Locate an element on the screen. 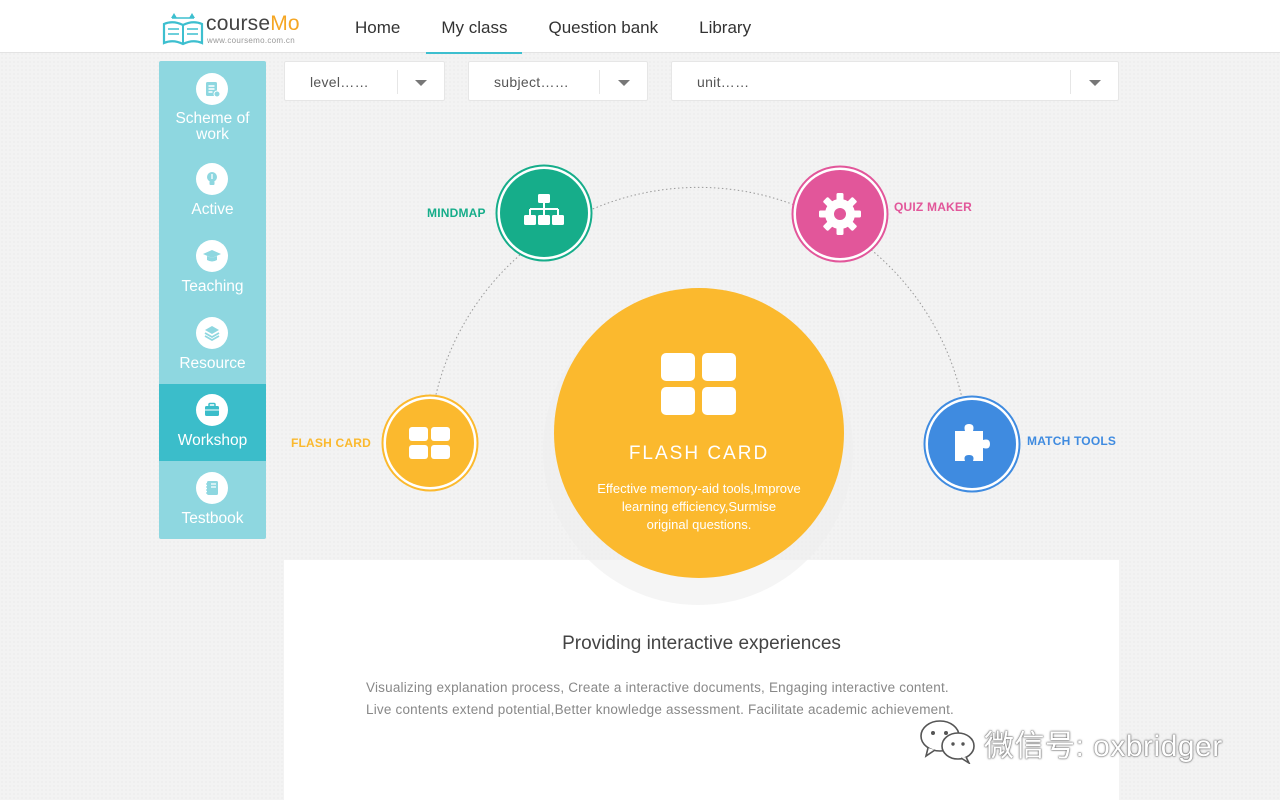 The height and width of the screenshot is (800, 1280). featured-flash-card-circle is located at coordinates (699, 433).